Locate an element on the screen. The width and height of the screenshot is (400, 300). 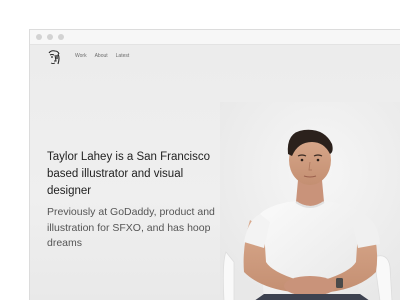
window-minimize-dot is located at coordinates (50, 37).